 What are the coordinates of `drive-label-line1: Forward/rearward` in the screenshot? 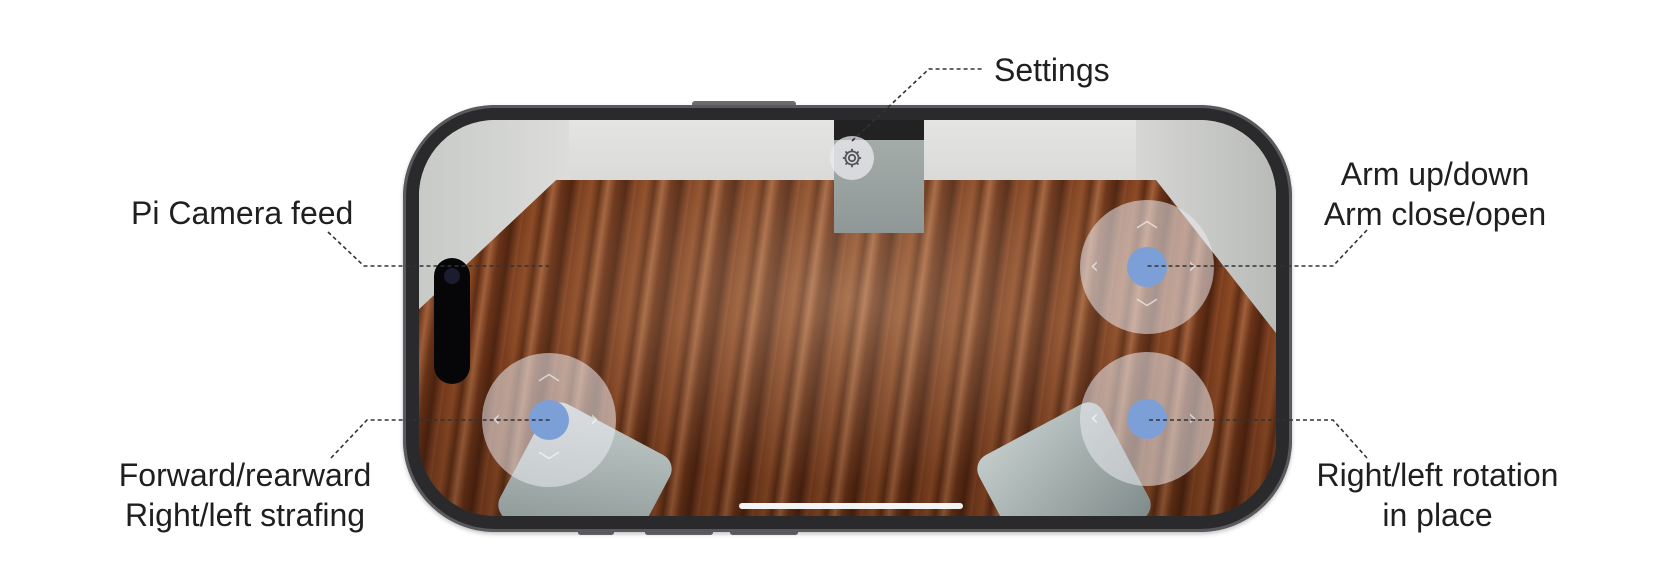 It's located at (245, 475).